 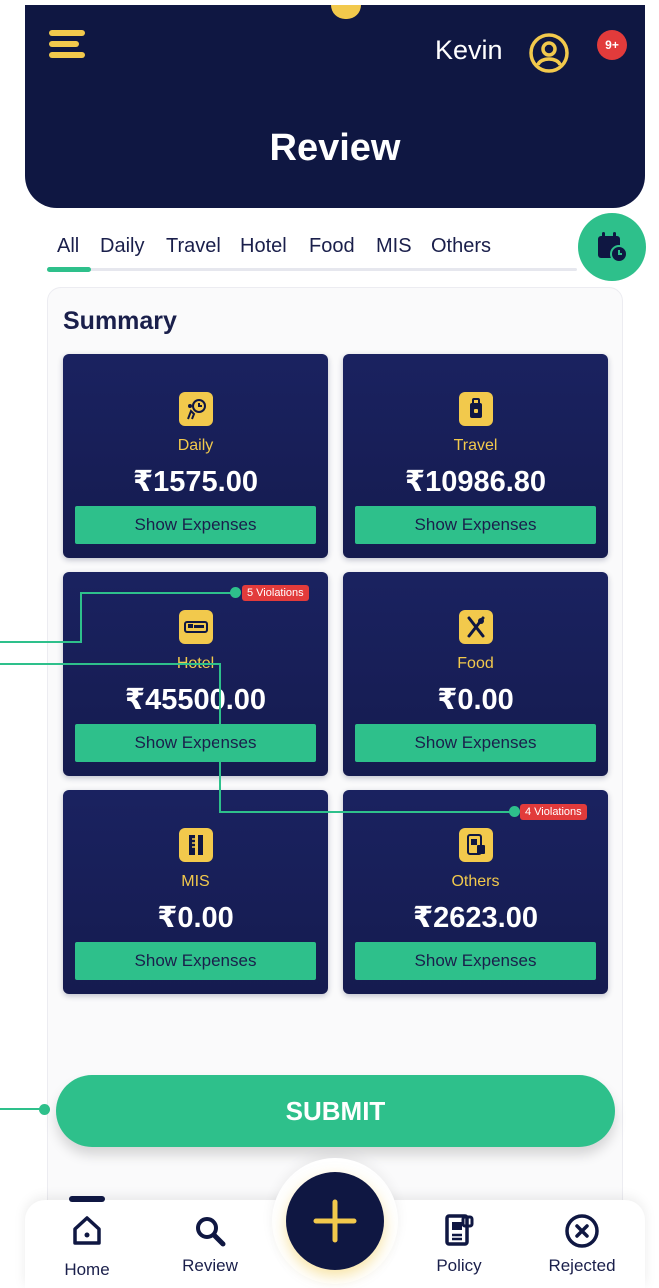 What do you see at coordinates (68, 246) in the screenshot?
I see `tab-all: All` at bounding box center [68, 246].